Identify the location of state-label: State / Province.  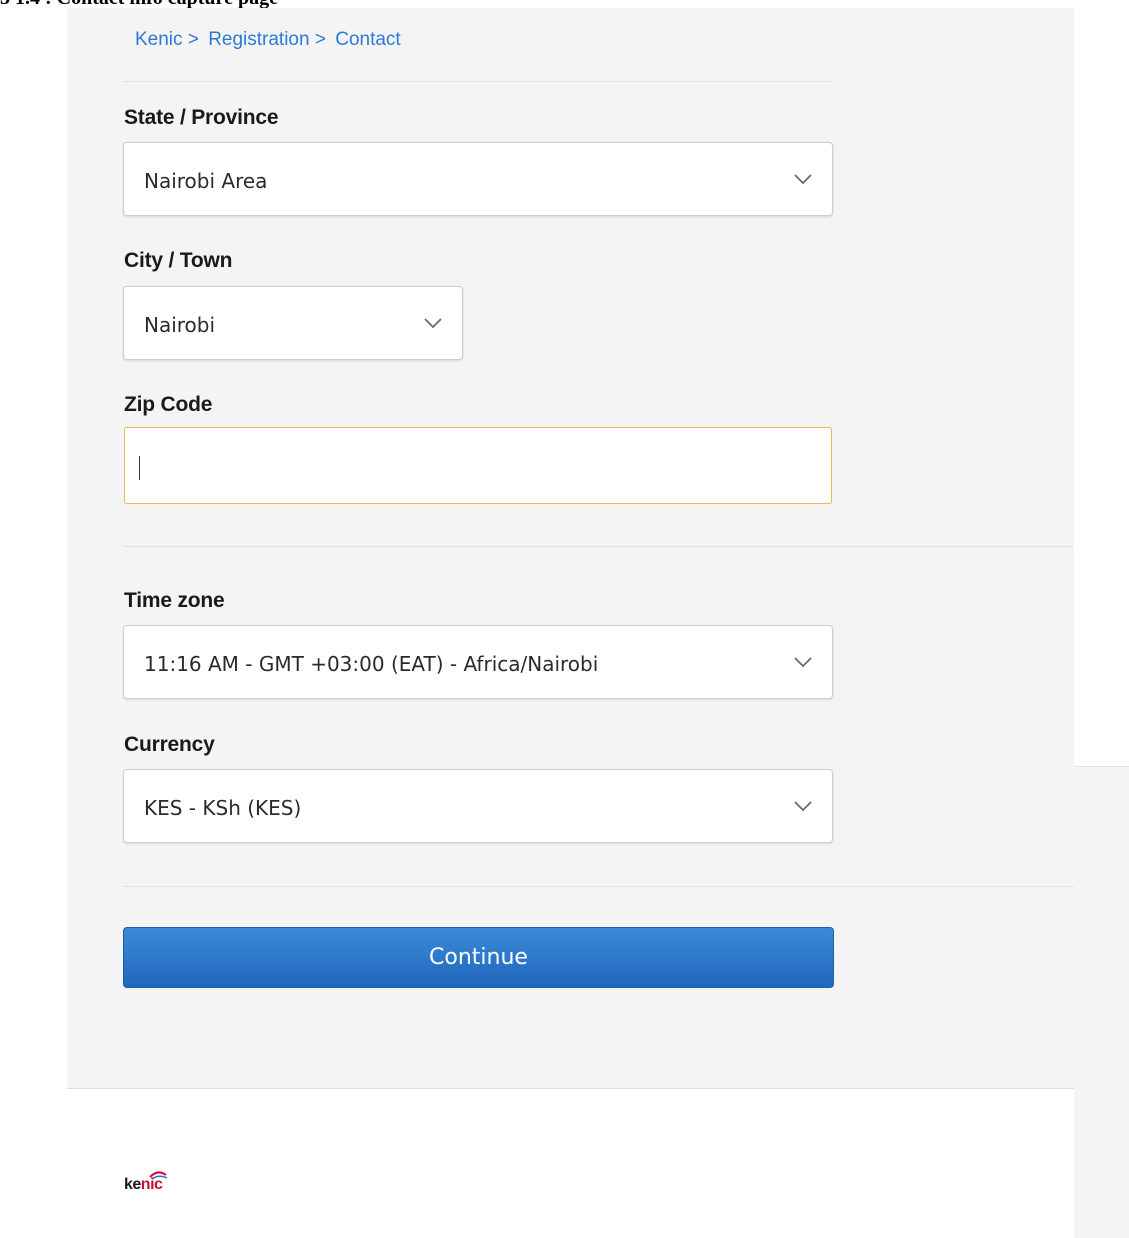
(201, 117).